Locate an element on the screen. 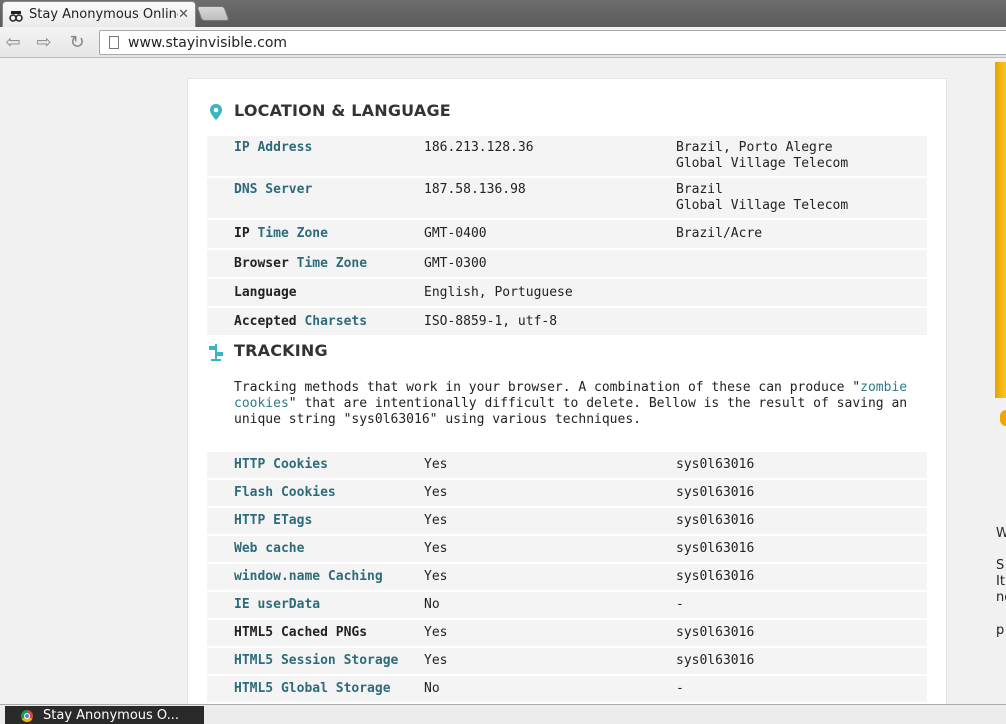  map-pin-icon is located at coordinates (216, 112).